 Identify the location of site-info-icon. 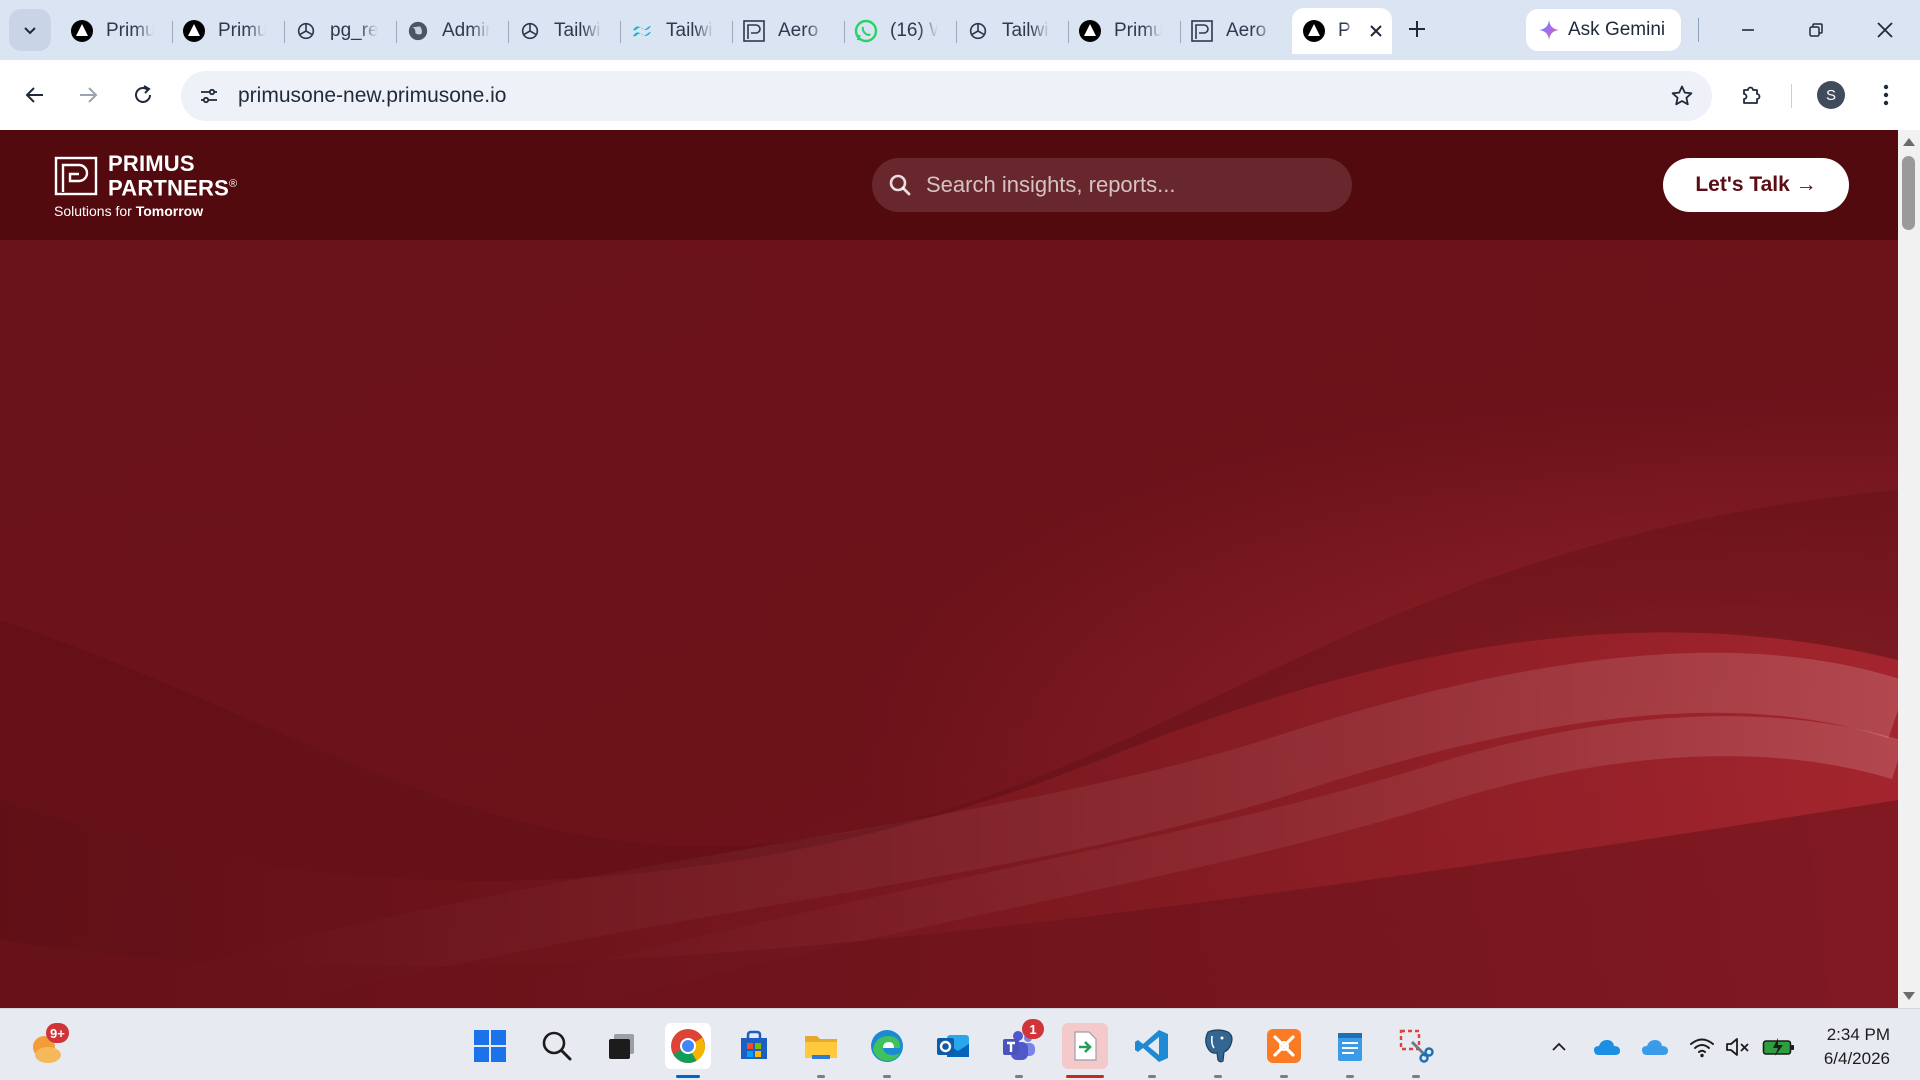
(209, 96).